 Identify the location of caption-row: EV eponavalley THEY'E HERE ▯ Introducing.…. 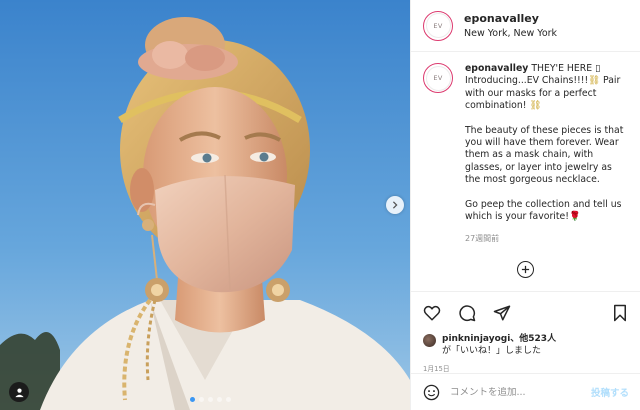
(526, 154).